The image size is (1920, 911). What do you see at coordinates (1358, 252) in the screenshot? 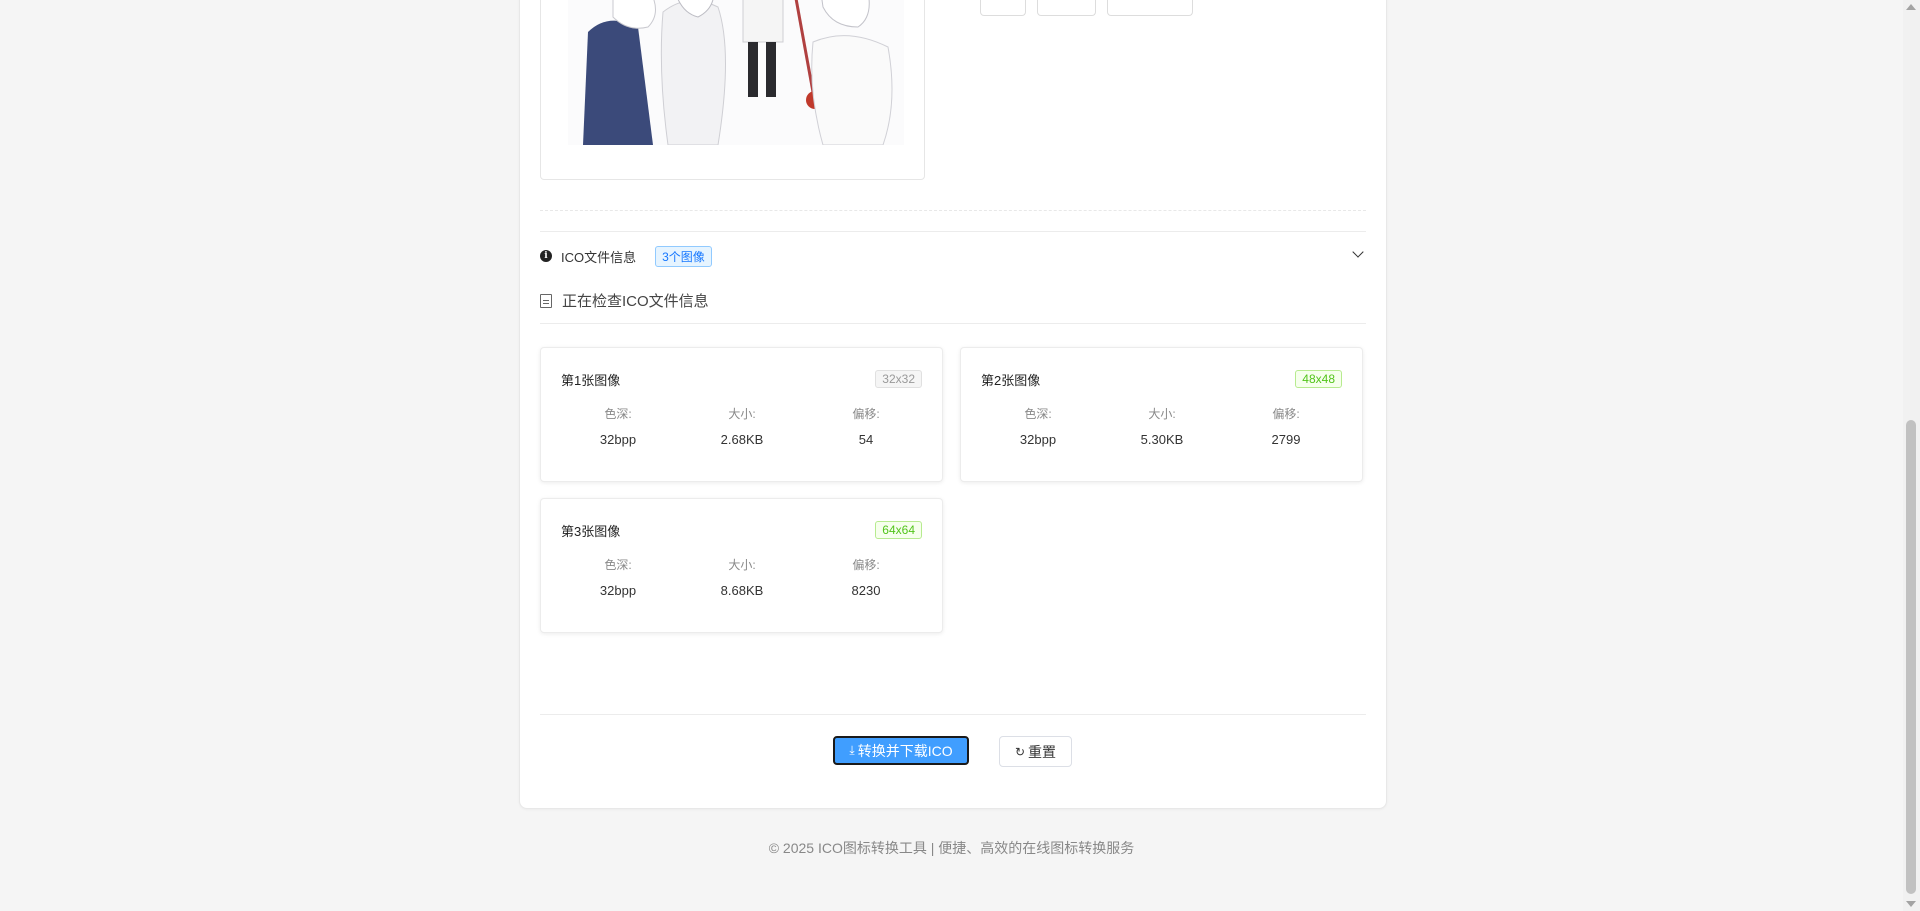
I see `chevron-down-icon` at bounding box center [1358, 252].